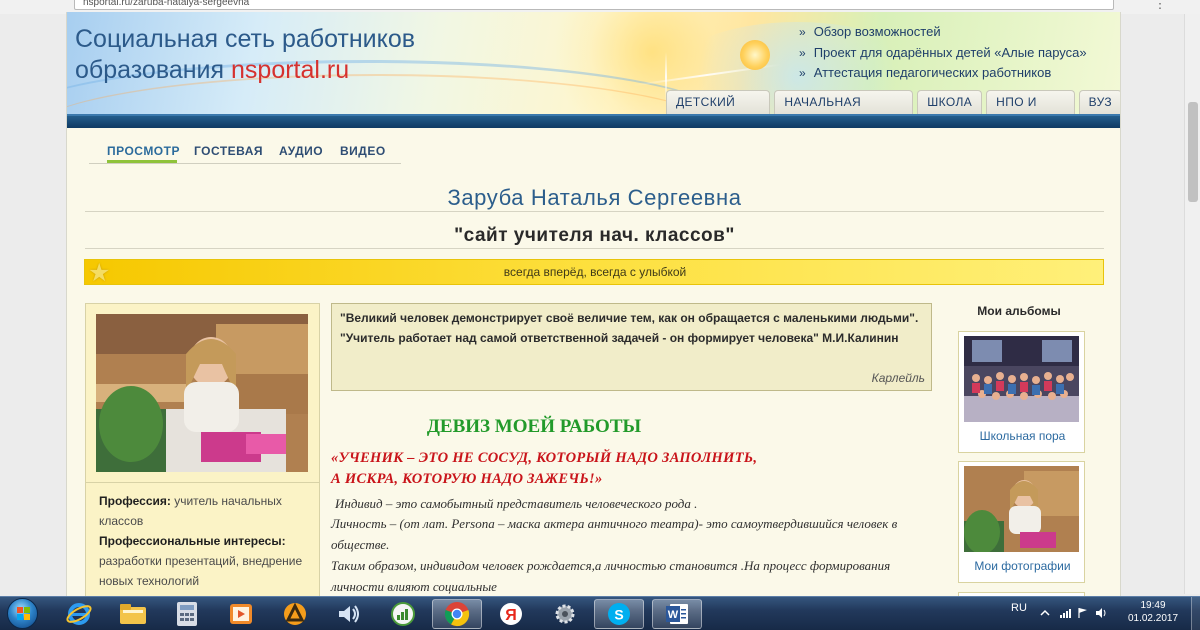 The width and height of the screenshot is (1200, 630). Describe the element at coordinates (245, 39) in the screenshot. I see `site-title-line1: Социальная сеть работников` at that location.